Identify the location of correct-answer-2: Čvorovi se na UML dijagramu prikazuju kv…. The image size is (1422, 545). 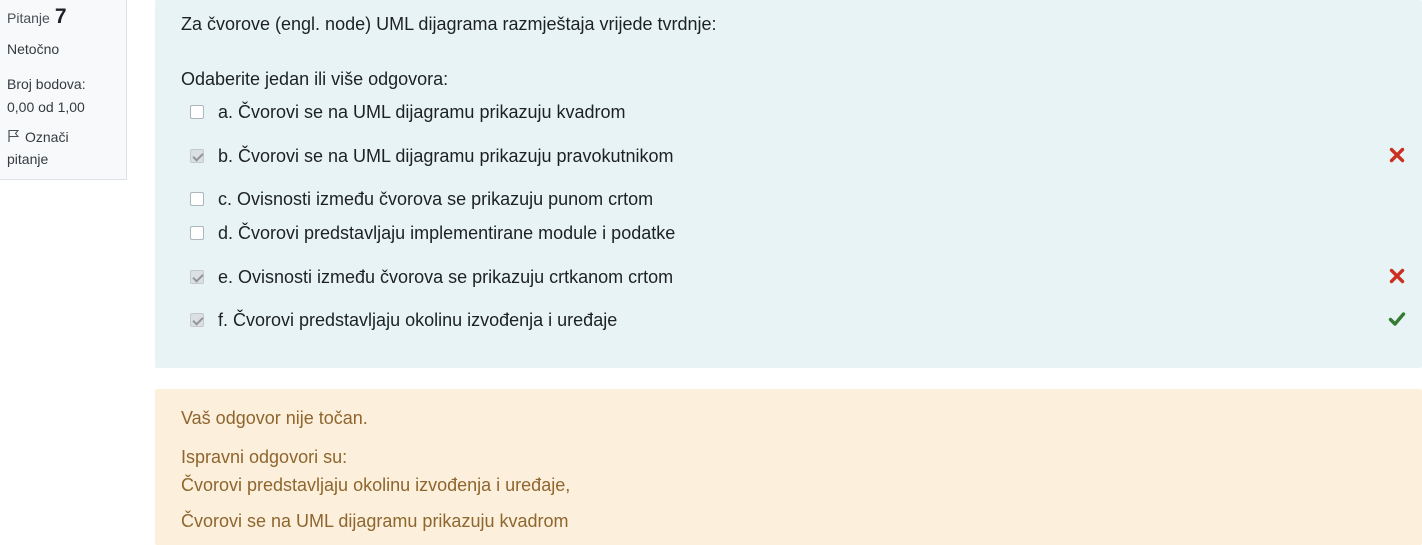
(375, 521).